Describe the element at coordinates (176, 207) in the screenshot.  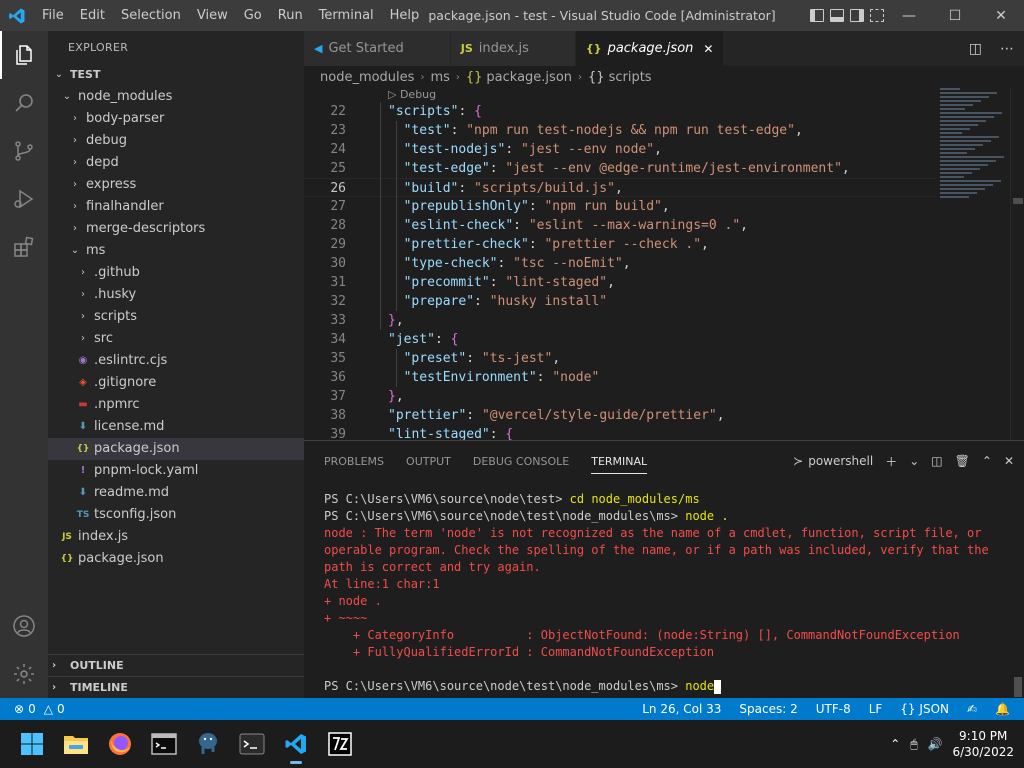
I see `tree-item: › finalhandler` at that location.